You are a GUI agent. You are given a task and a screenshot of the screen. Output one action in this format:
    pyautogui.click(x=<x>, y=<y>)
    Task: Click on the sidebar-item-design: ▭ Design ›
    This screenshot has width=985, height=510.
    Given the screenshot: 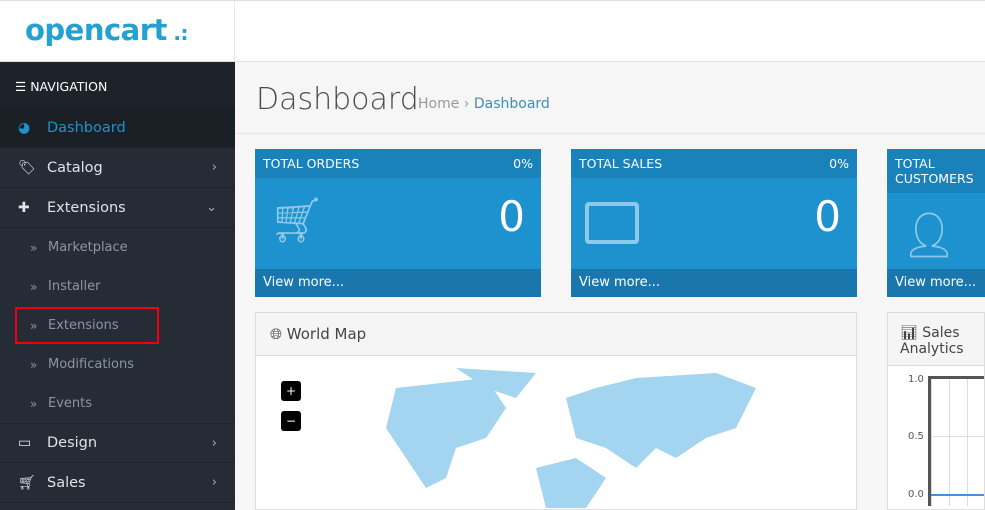 What is the action you would take?
    pyautogui.click(x=117, y=443)
    